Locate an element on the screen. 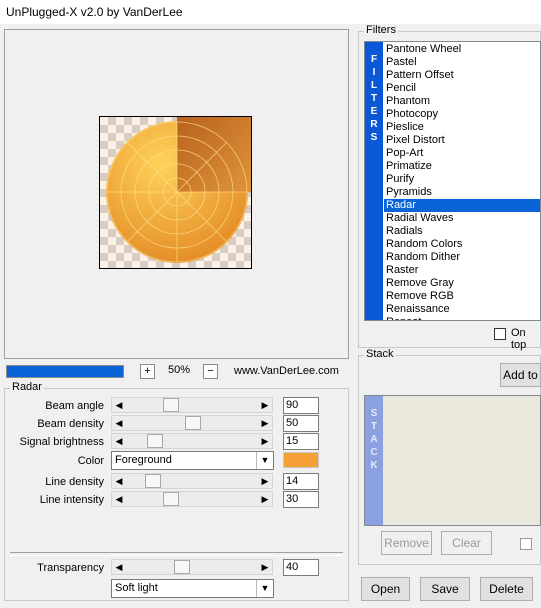 The image size is (541, 608). stack-group-label: Stack is located at coordinates (380, 354).